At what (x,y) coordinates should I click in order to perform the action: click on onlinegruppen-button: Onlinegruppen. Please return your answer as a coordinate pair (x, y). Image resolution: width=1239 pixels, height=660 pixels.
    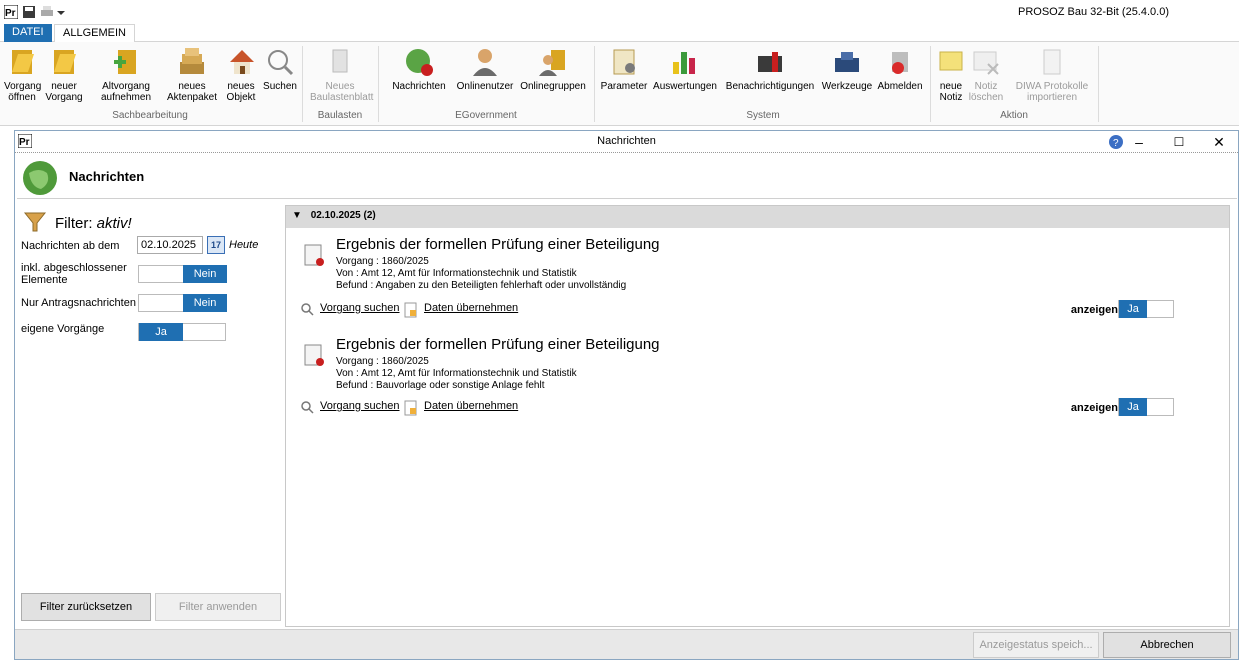
    Looking at the image, I should click on (553, 69).